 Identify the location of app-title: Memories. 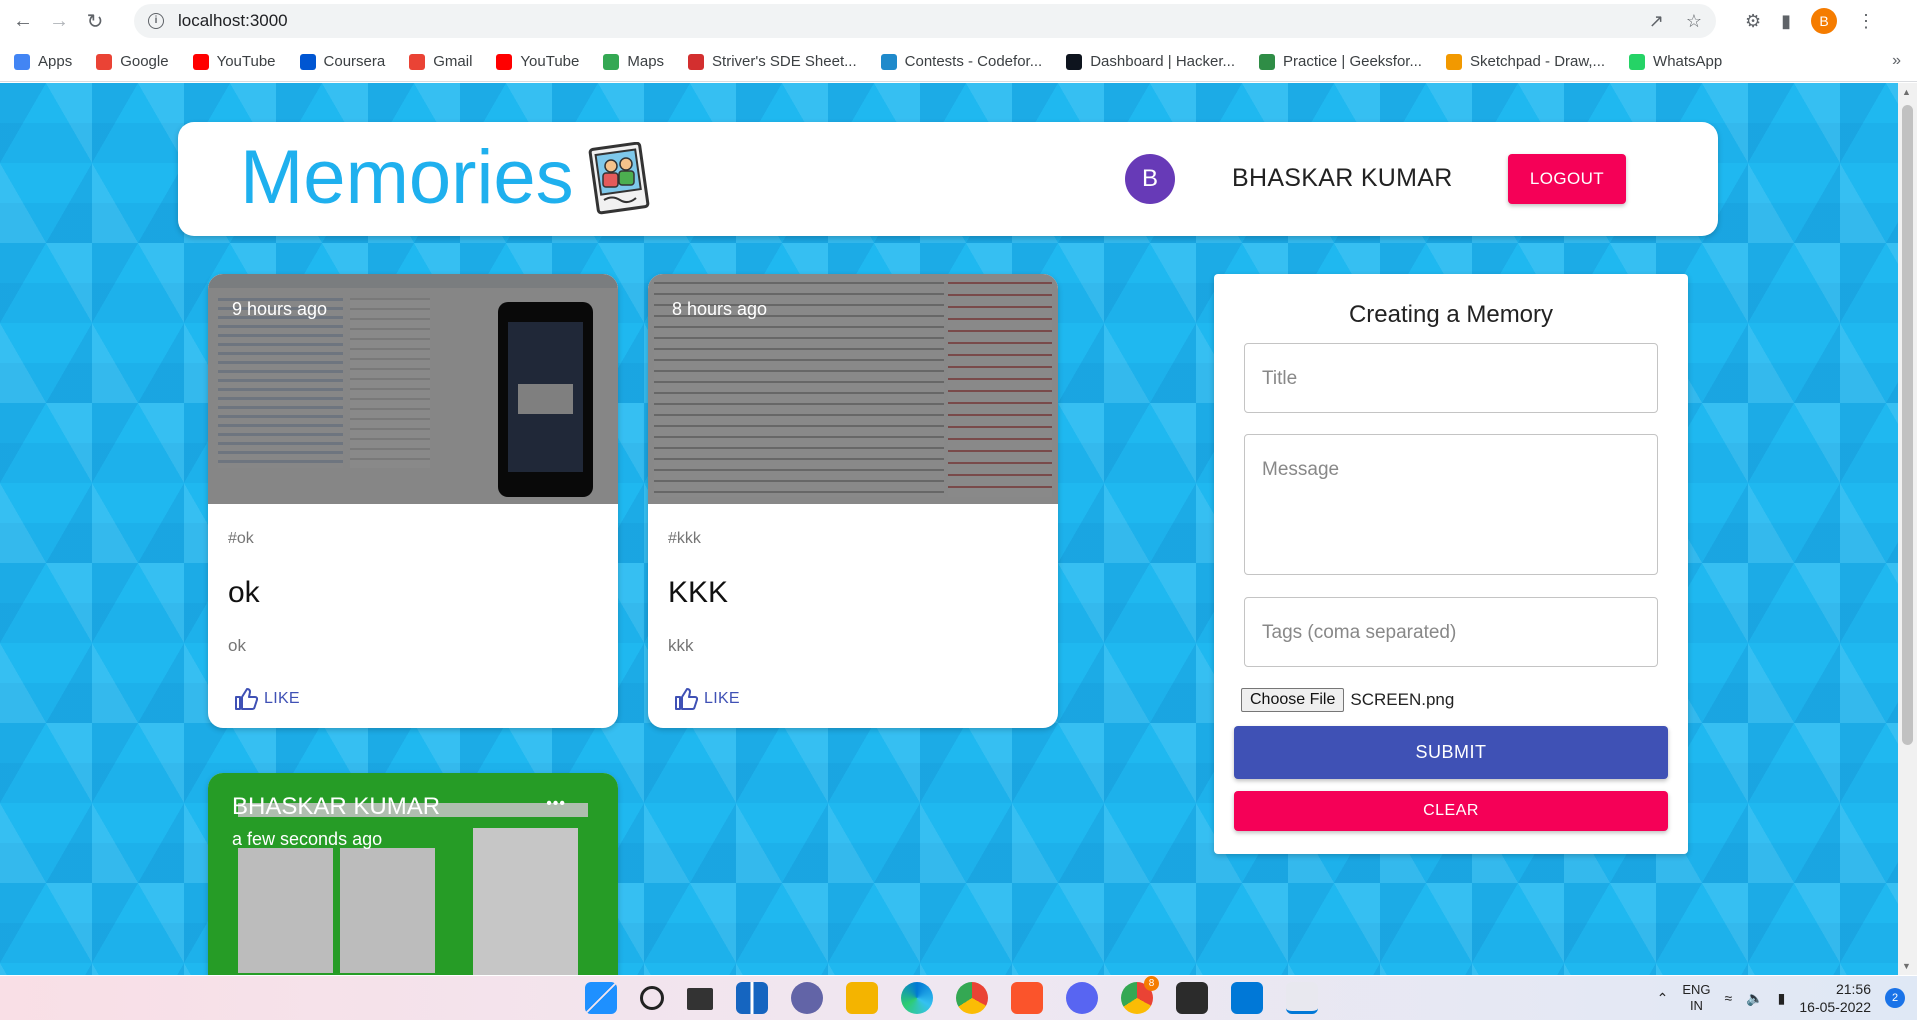
(407, 177).